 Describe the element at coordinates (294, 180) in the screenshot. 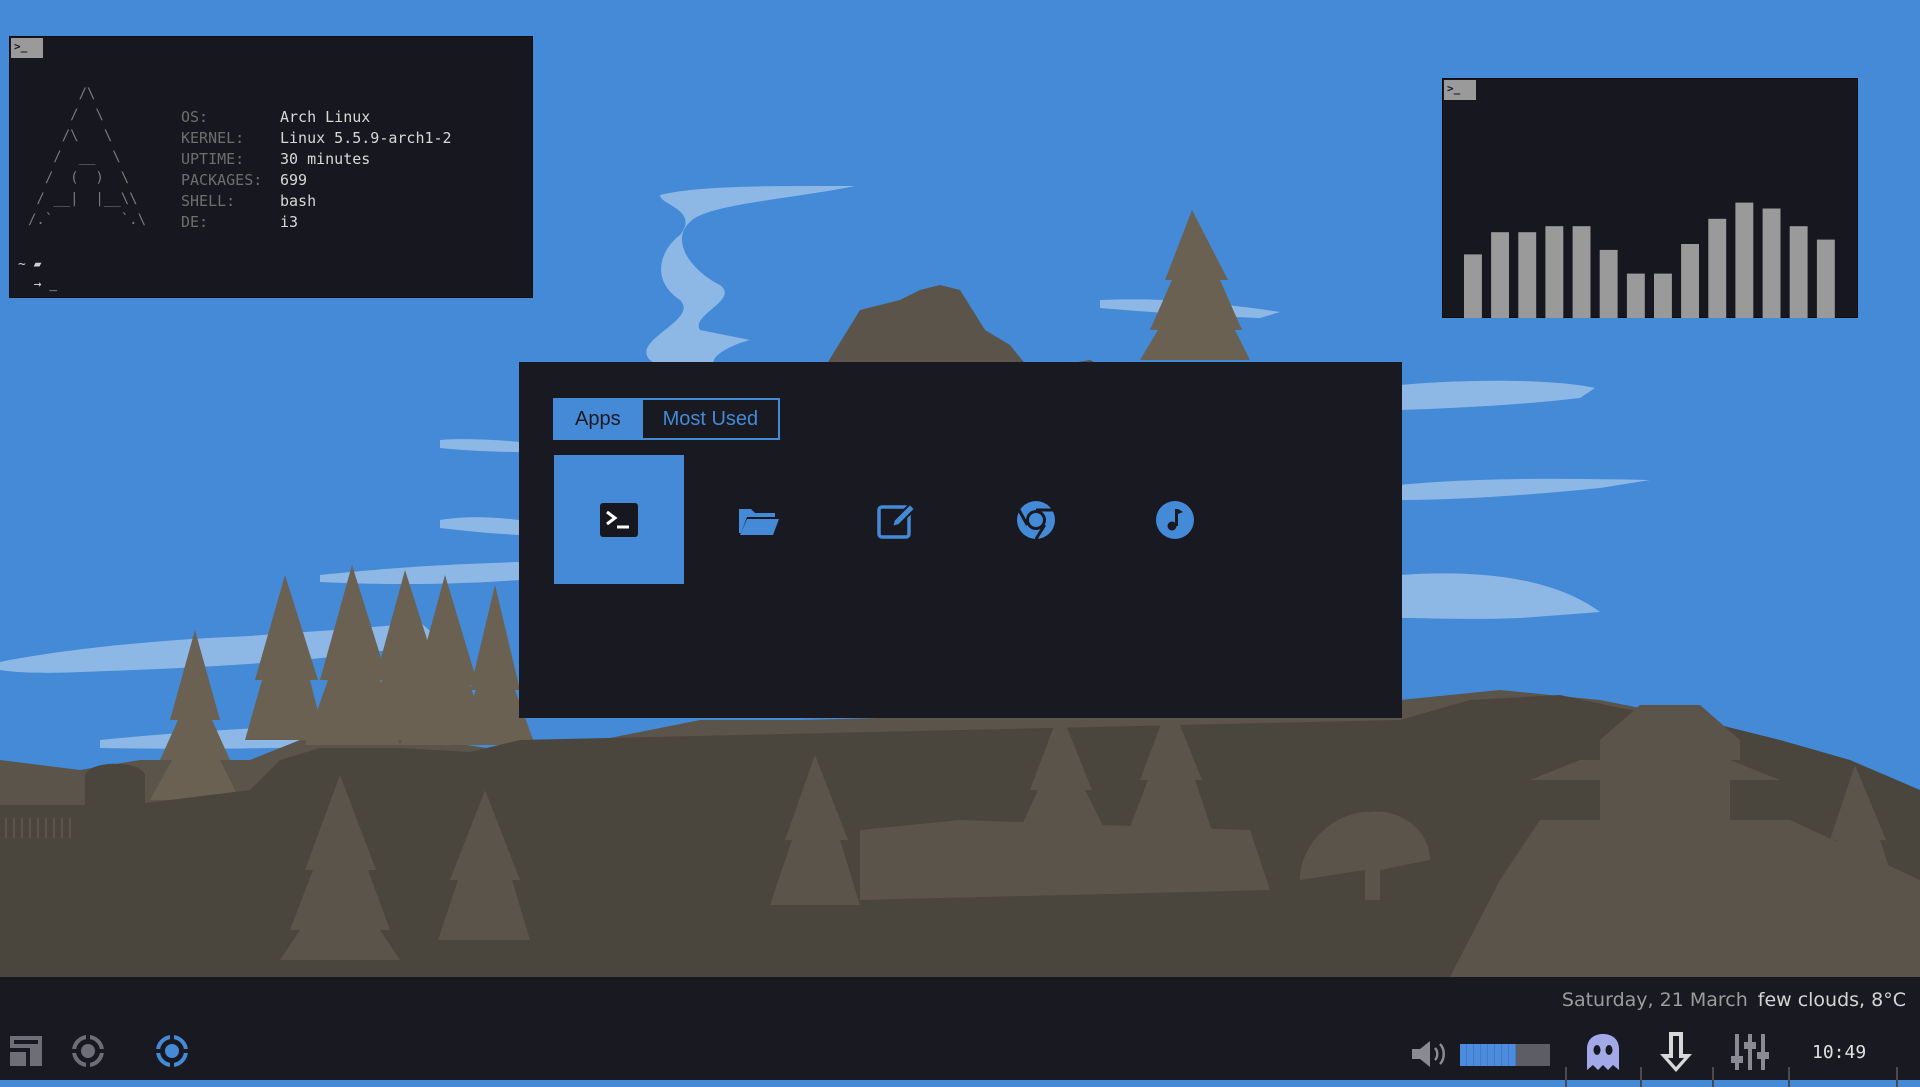

I see `info-value: 699` at that location.